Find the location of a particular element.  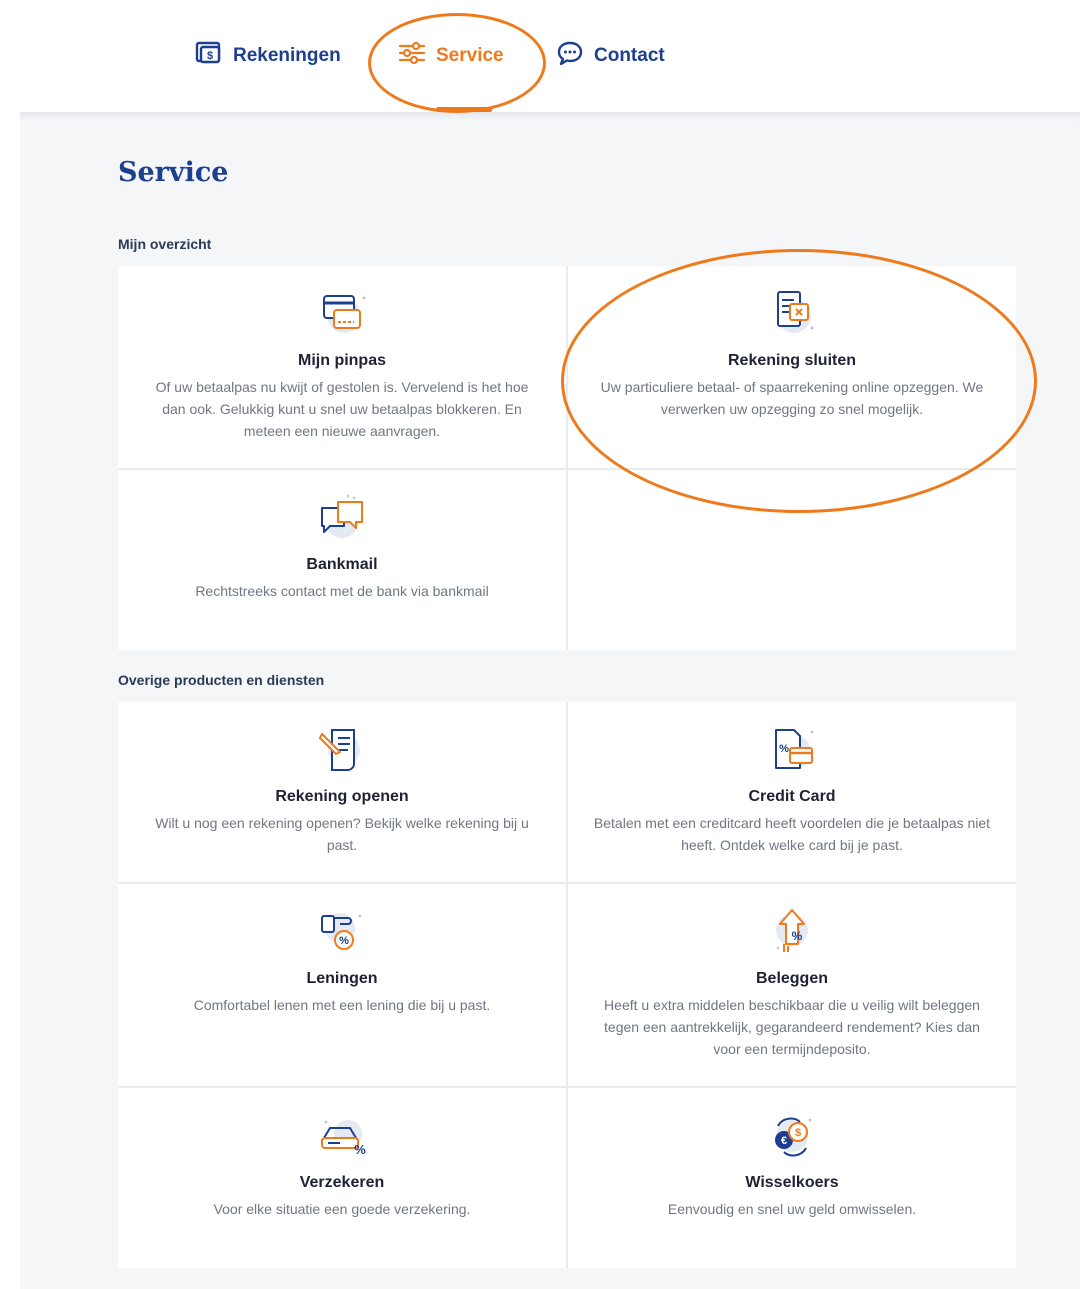

wallet-icon: $ is located at coordinates (209, 56).